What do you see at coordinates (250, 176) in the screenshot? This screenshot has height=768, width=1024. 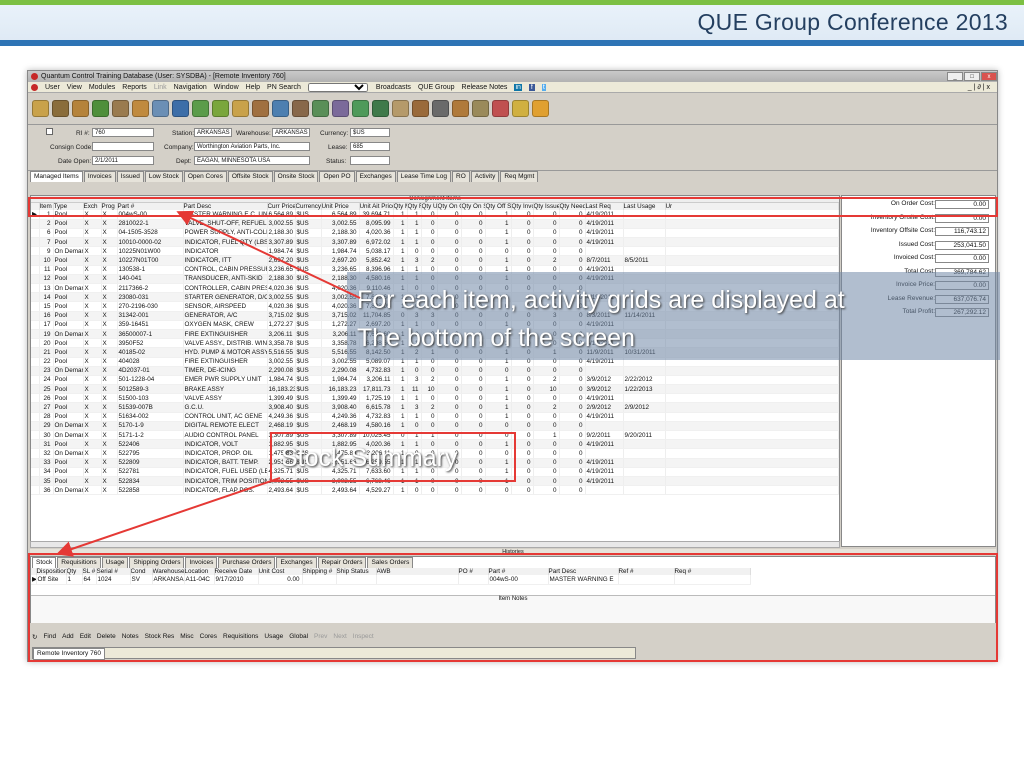 I see `tab-offsite-stock: Offsite Stock` at bounding box center [250, 176].